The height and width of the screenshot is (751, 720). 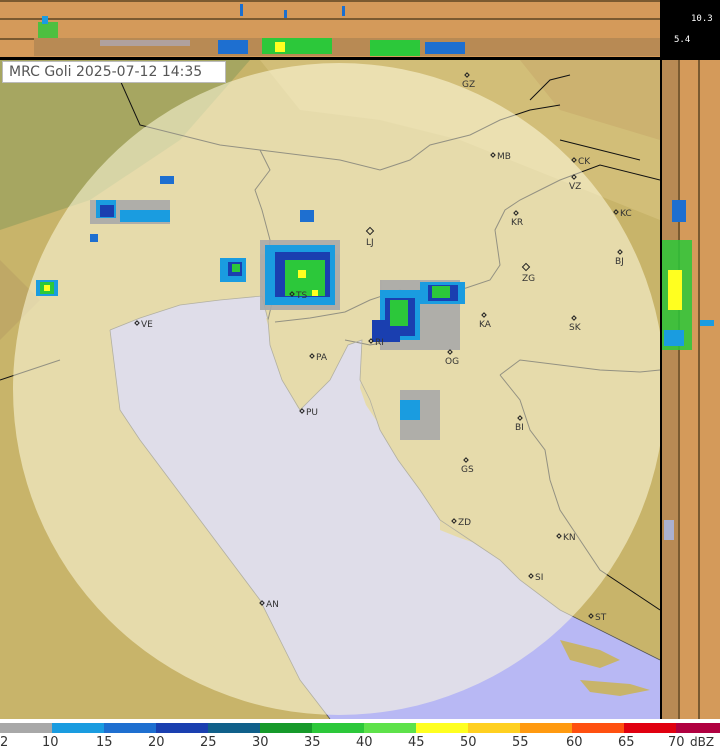 What do you see at coordinates (702, 742) in the screenshot?
I see `scale-unit-label: dBZ` at bounding box center [702, 742].